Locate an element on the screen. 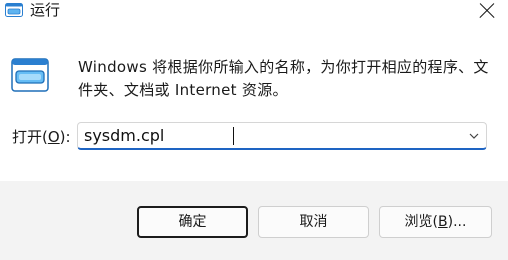  title-bar: 运行 is located at coordinates (254, 12).